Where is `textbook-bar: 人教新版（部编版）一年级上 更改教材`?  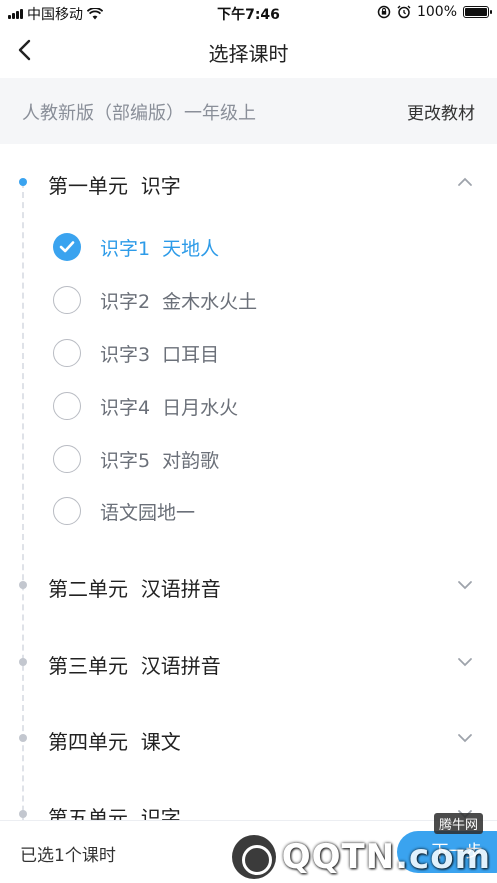 textbook-bar: 人教新版（部编版）一年级上 更改教材 is located at coordinates (248, 111).